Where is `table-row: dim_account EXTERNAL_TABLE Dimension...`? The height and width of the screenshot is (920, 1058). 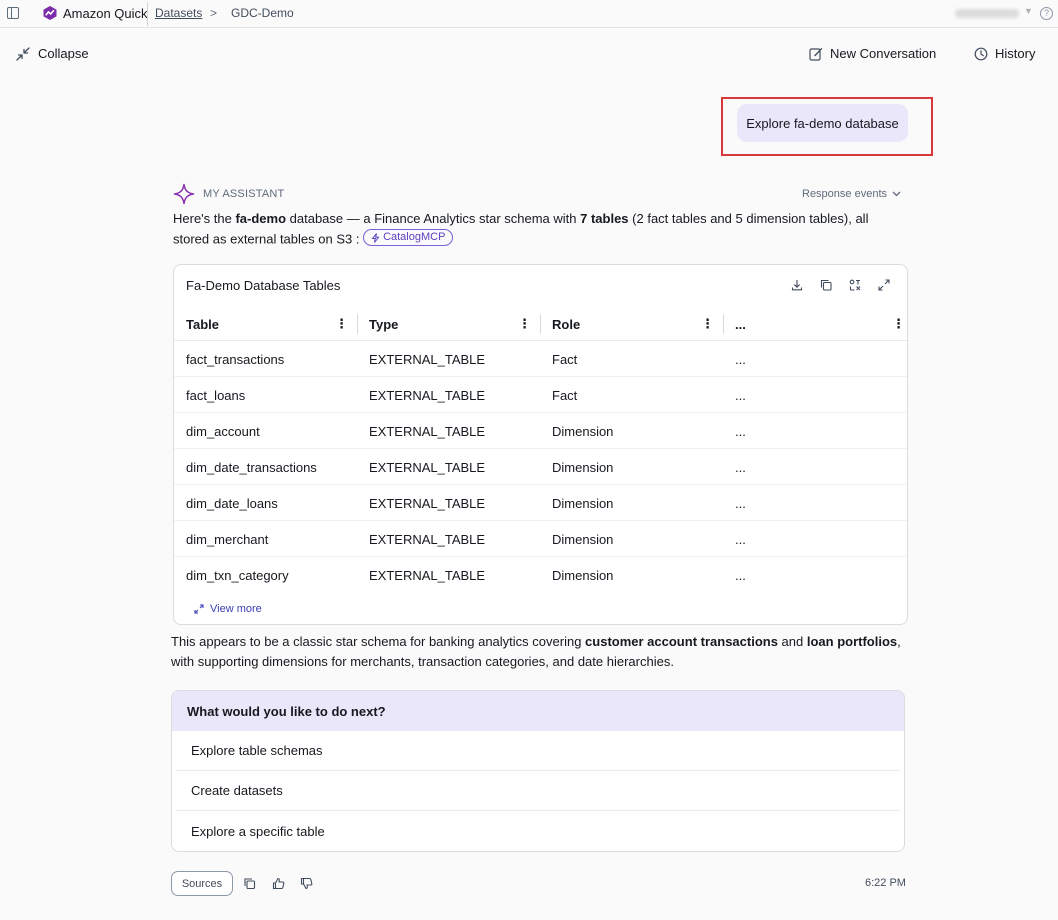
table-row: dim_account EXTERNAL_TABLE Dimension... is located at coordinates (540, 431).